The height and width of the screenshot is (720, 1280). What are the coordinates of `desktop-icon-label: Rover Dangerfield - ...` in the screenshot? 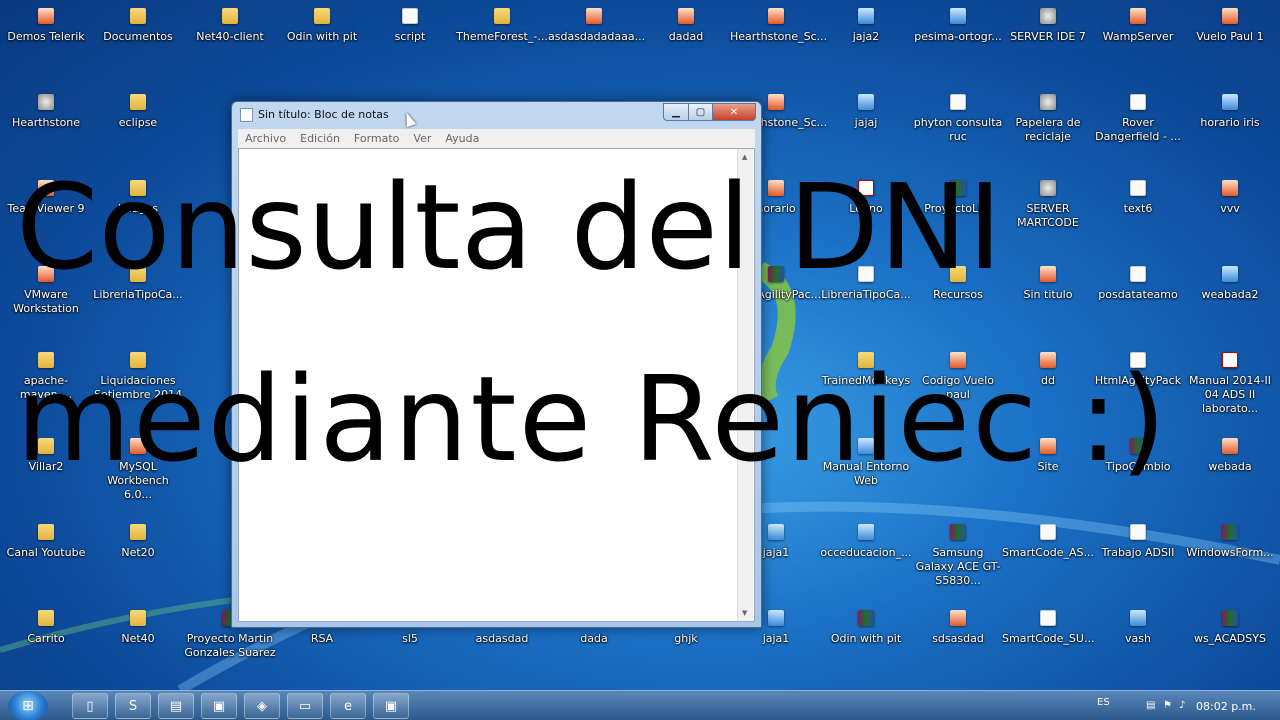 It's located at (1138, 129).